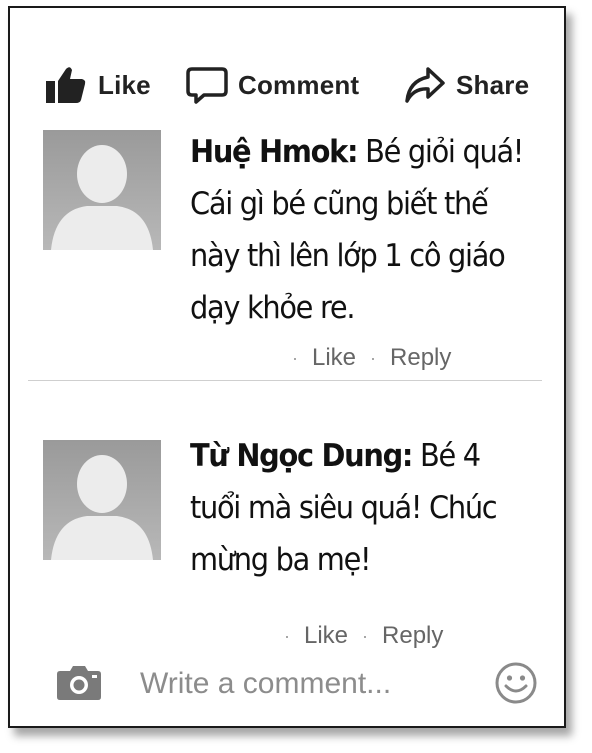  What do you see at coordinates (66, 85) in the screenshot?
I see `thumbs-up-icon` at bounding box center [66, 85].